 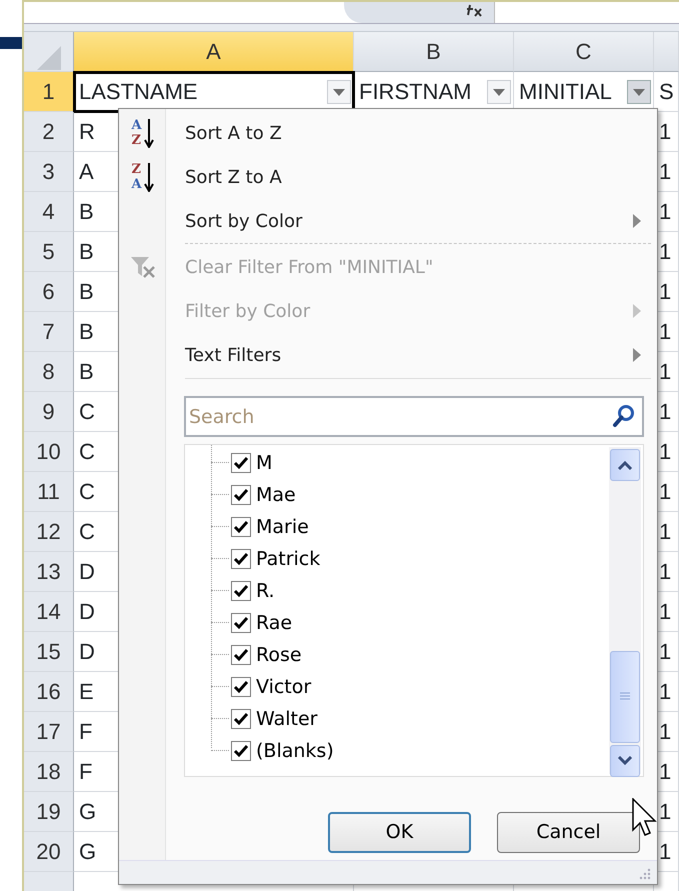 What do you see at coordinates (584, 52) in the screenshot?
I see `column-header: C` at bounding box center [584, 52].